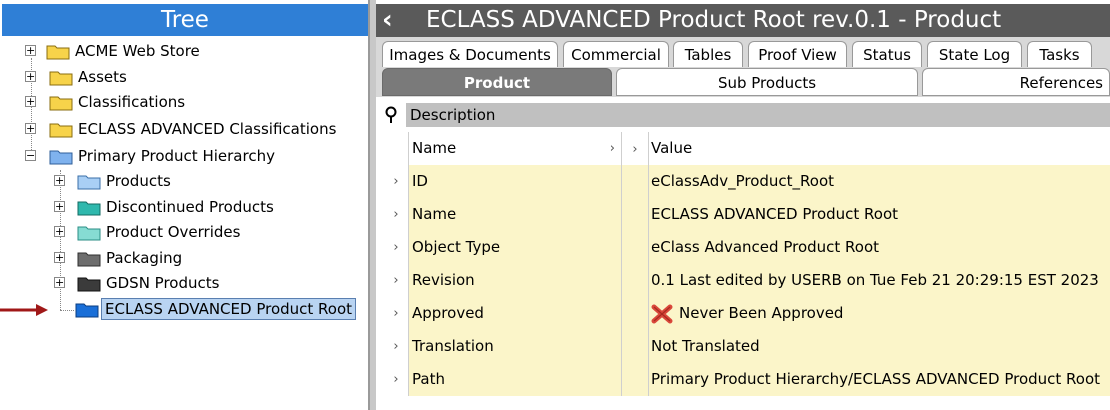 Image resolution: width=1110 pixels, height=410 pixels. I want to click on tree-item-assets: + Assets, so click(180, 77).